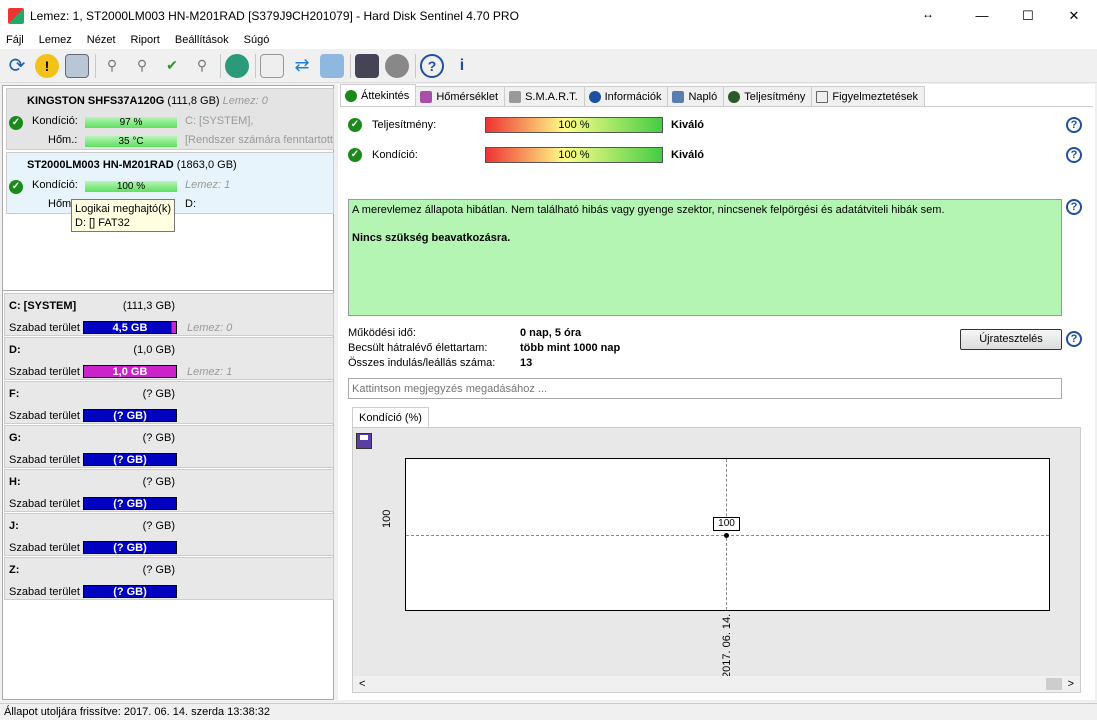 This screenshot has width=1097, height=720. I want to click on disk-test-icon: ⚲, so click(112, 66).